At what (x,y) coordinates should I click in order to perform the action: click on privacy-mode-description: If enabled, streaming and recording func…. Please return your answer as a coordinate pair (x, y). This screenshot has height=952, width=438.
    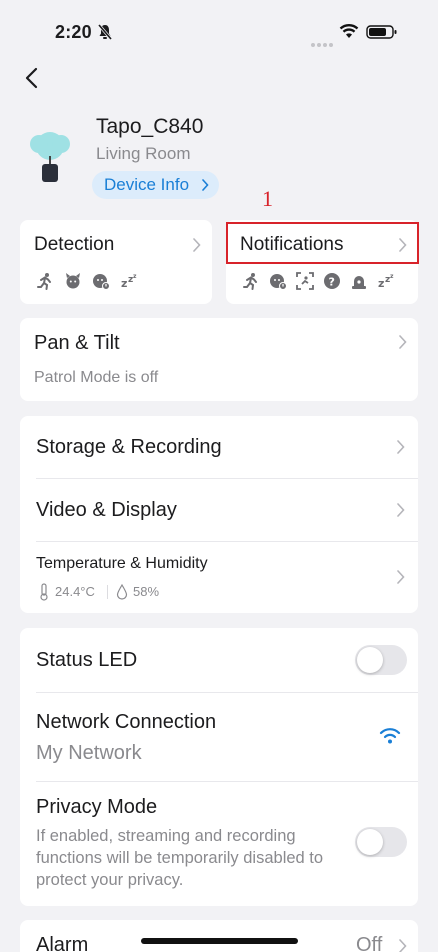
    Looking at the image, I should click on (180, 858).